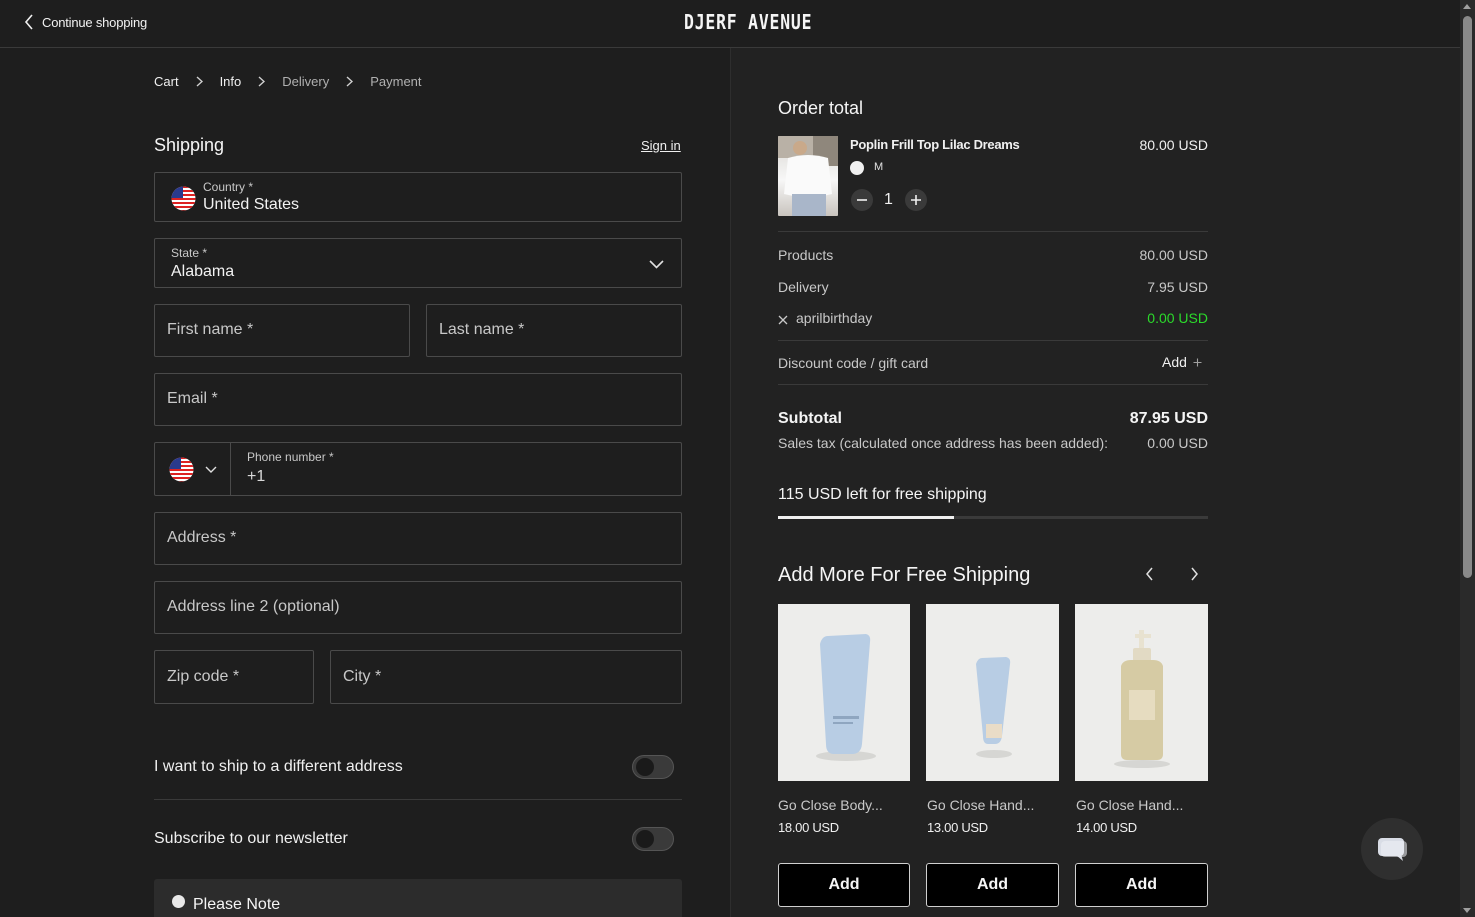 This screenshot has height=917, width=1475. What do you see at coordinates (748, 22) in the screenshot?
I see `brand-logo: DJERF AVENUE` at bounding box center [748, 22].